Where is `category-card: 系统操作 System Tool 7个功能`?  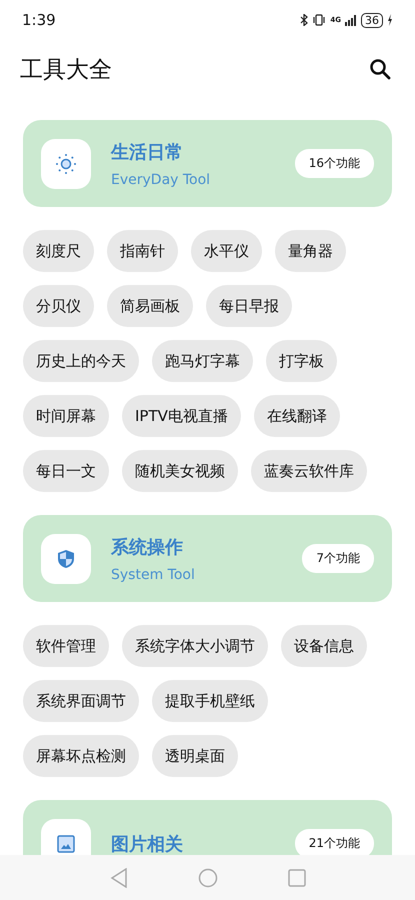
category-card: 系统操作 System Tool 7个功能 is located at coordinates (207, 558).